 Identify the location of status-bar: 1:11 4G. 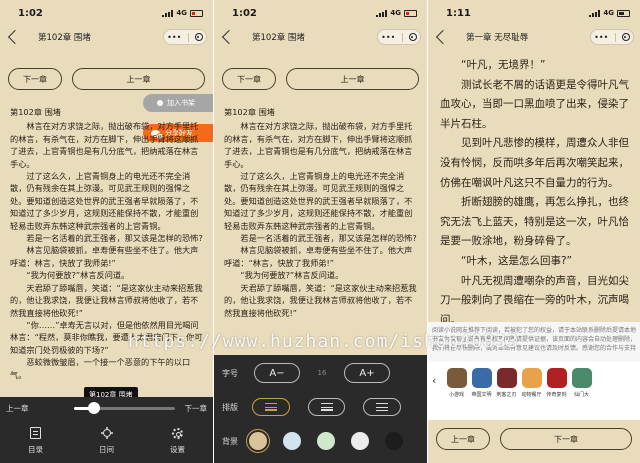
(534, 13).